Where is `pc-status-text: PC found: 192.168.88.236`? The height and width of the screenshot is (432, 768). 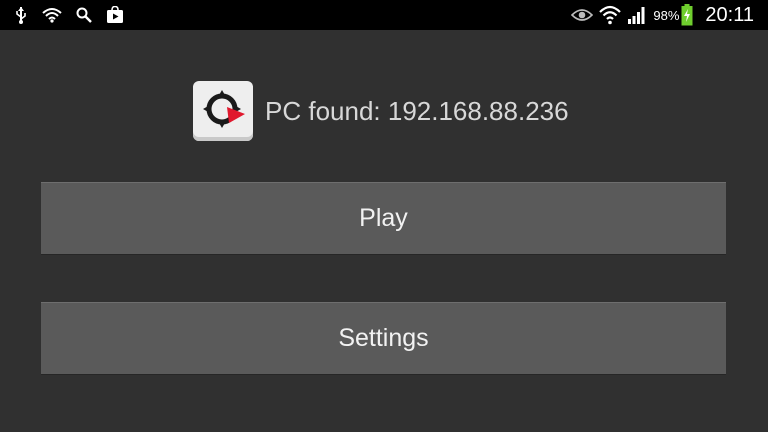 pc-status-text: PC found: 192.168.88.236 is located at coordinates (417, 110).